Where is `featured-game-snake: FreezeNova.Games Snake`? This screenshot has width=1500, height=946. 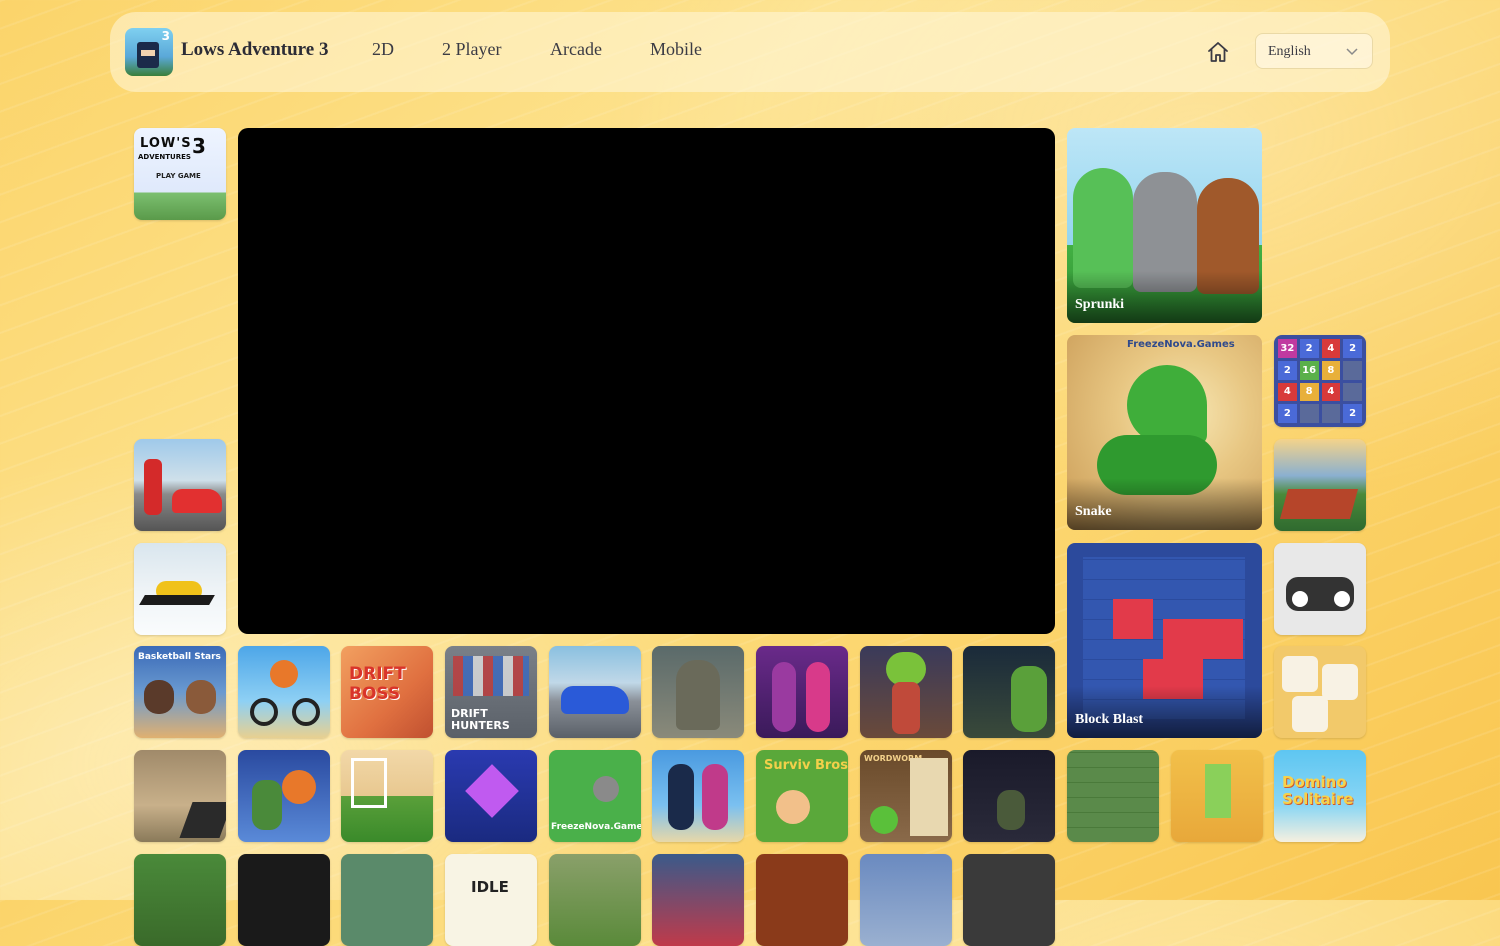
featured-game-snake: FreezeNova.Games Snake is located at coordinates (1164, 432).